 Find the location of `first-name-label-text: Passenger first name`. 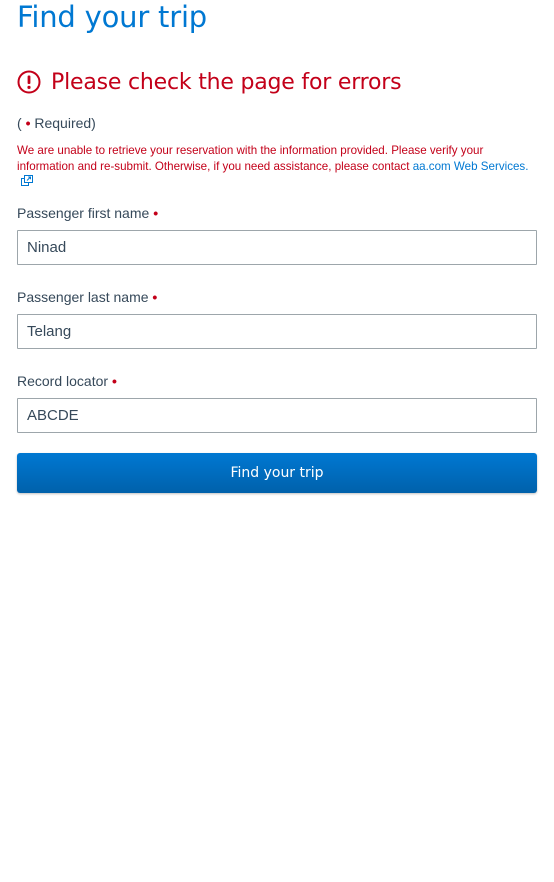

first-name-label-text: Passenger first name is located at coordinates (83, 212).